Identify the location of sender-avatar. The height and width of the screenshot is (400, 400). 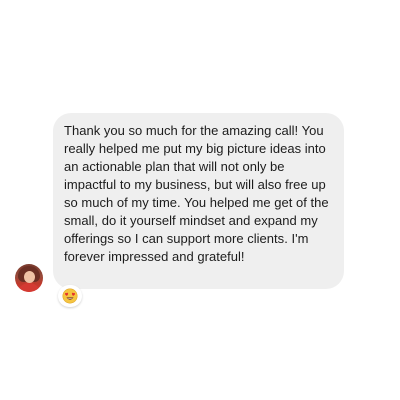
(29, 278).